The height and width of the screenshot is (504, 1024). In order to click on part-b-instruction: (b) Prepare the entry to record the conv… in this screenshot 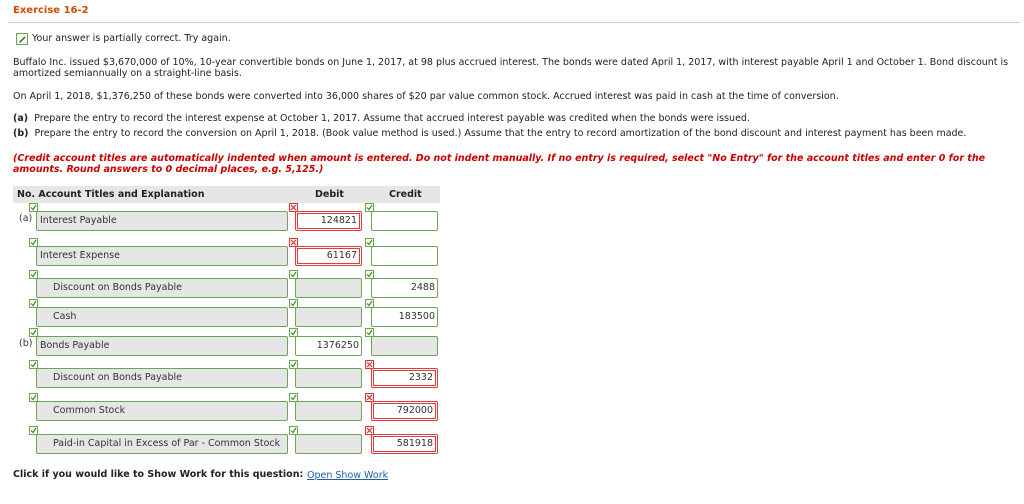, I will do `click(489, 133)`.